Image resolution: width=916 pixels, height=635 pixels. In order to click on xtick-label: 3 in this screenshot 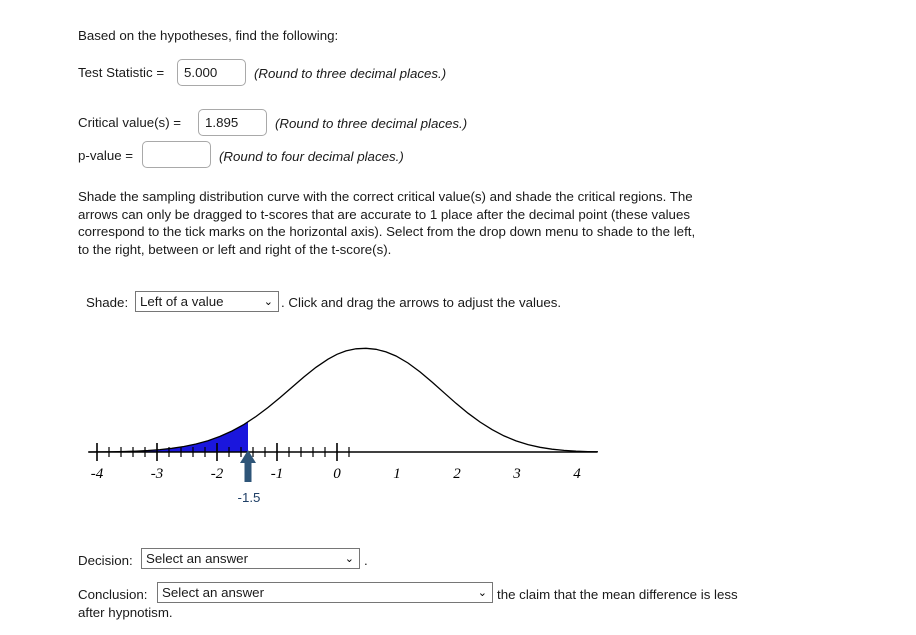, I will do `click(517, 474)`.